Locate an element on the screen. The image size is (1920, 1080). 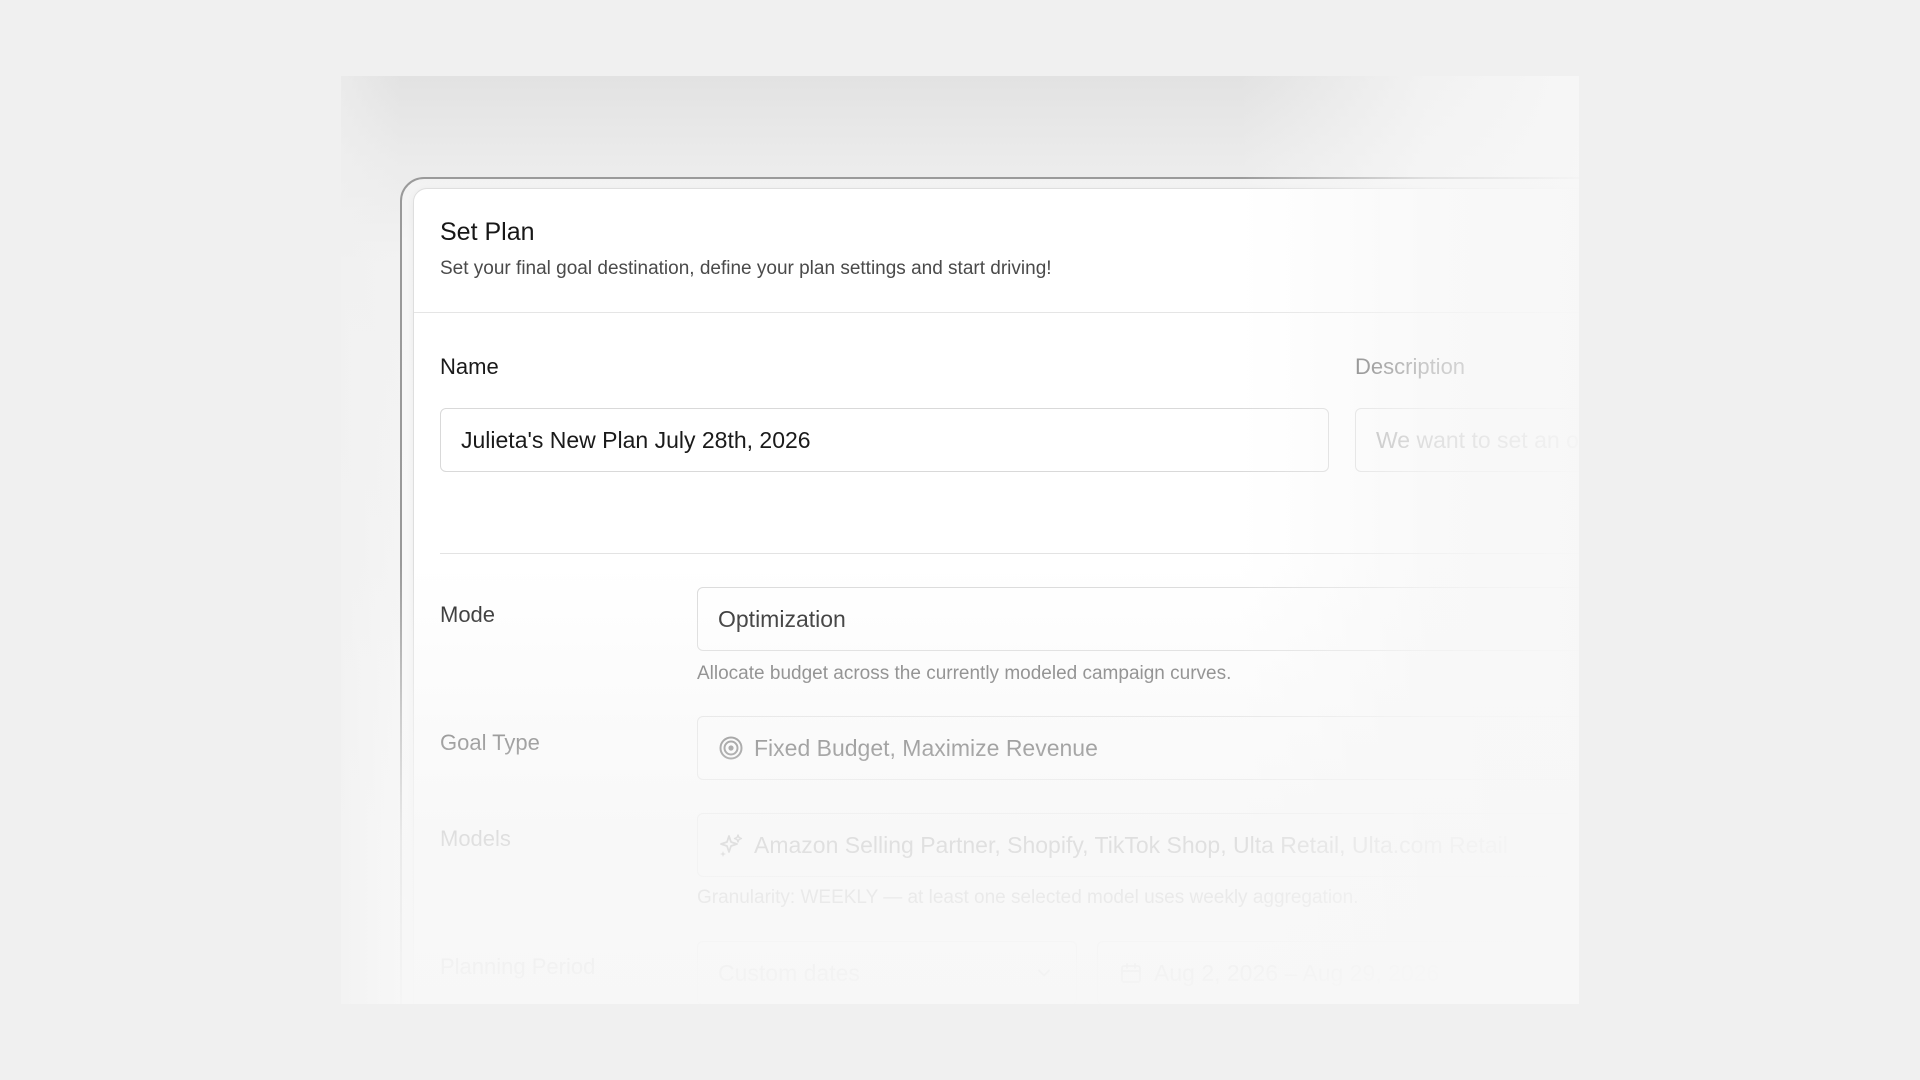
sparkles-icon is located at coordinates (731, 845).